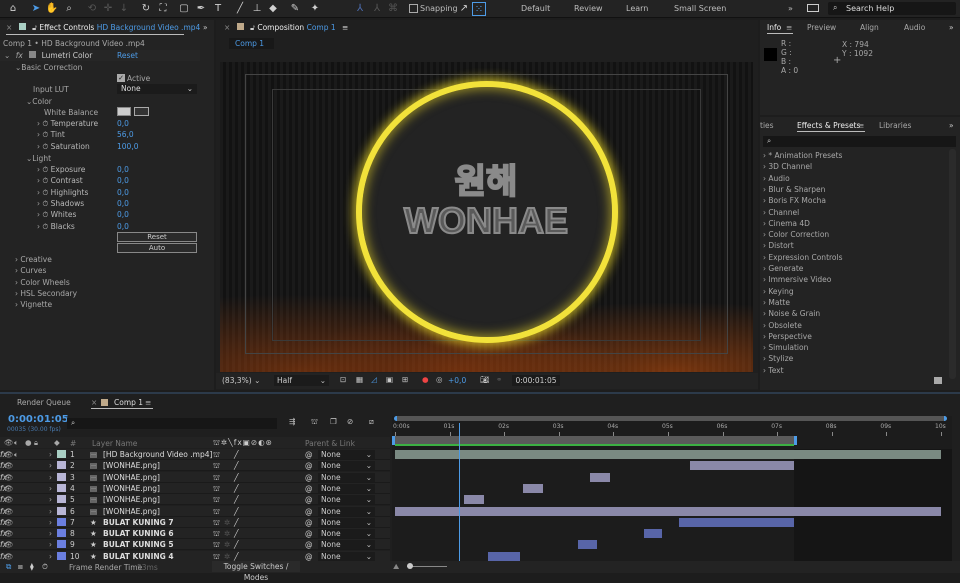 The image size is (960, 583). I want to click on audio-icon: 🔈︎, so click(16, 454).